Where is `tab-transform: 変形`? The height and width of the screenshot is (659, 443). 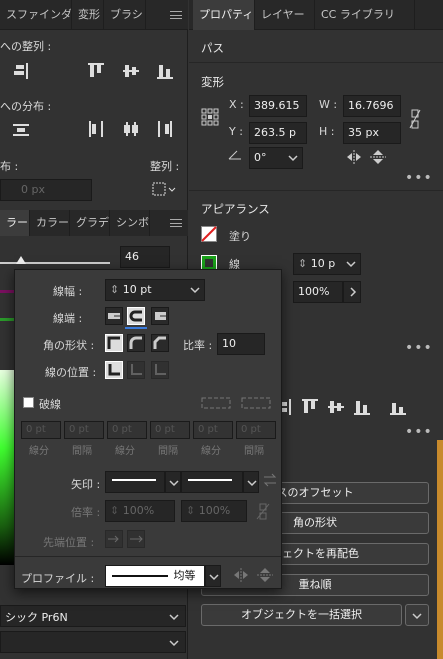
tab-transform: 変形 is located at coordinates (88, 15).